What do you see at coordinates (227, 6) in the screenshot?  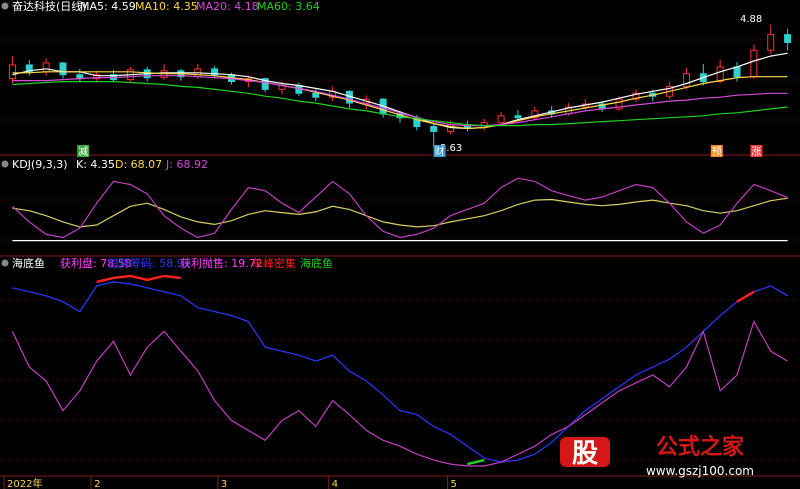 I see `ma20-legend: MA20: 4.18` at bounding box center [227, 6].